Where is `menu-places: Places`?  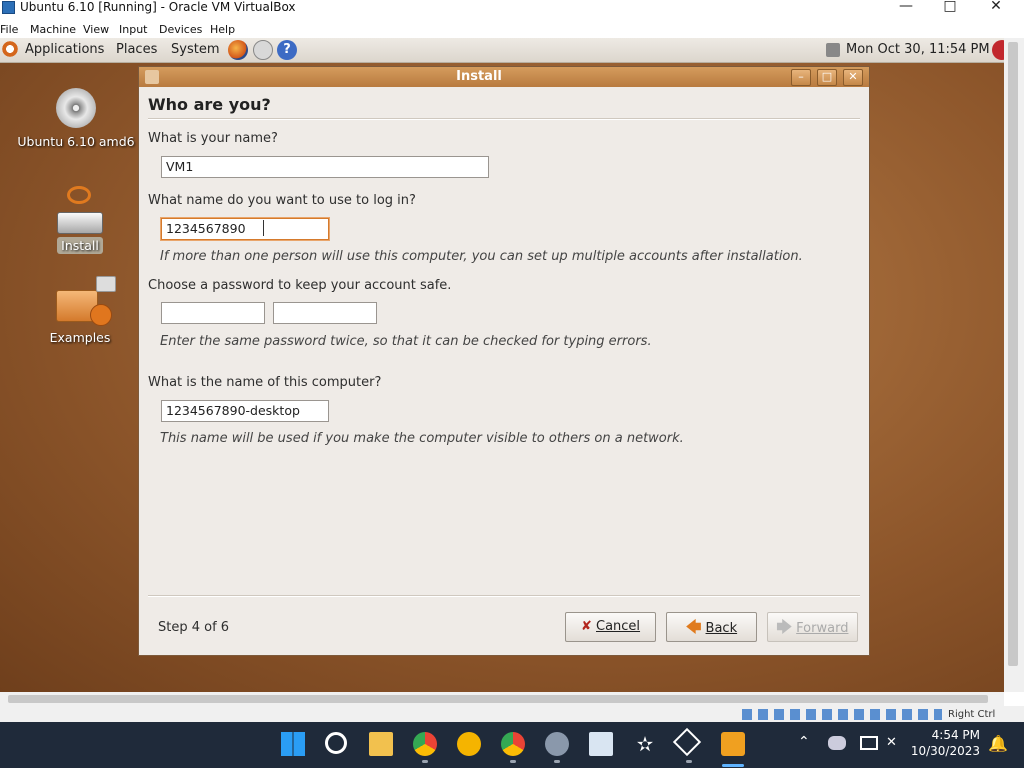
menu-places: Places is located at coordinates (136, 49).